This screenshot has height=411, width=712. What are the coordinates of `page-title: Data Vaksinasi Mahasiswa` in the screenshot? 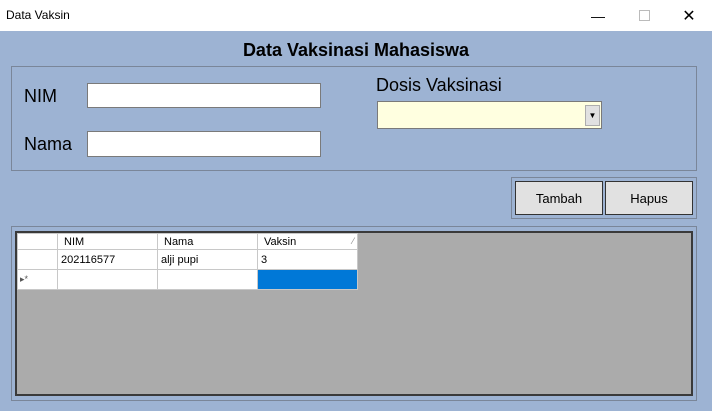 It's located at (356, 50).